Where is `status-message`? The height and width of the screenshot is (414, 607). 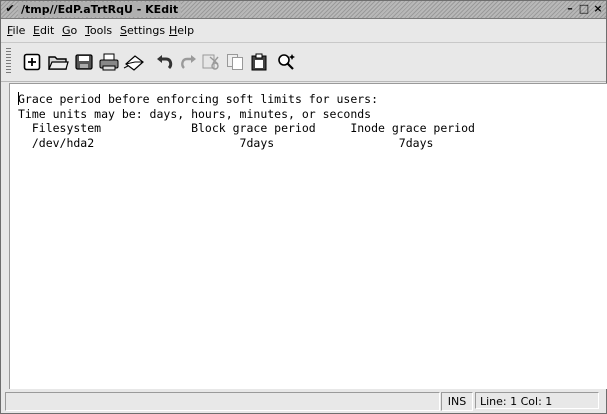
status-message is located at coordinates (222, 401).